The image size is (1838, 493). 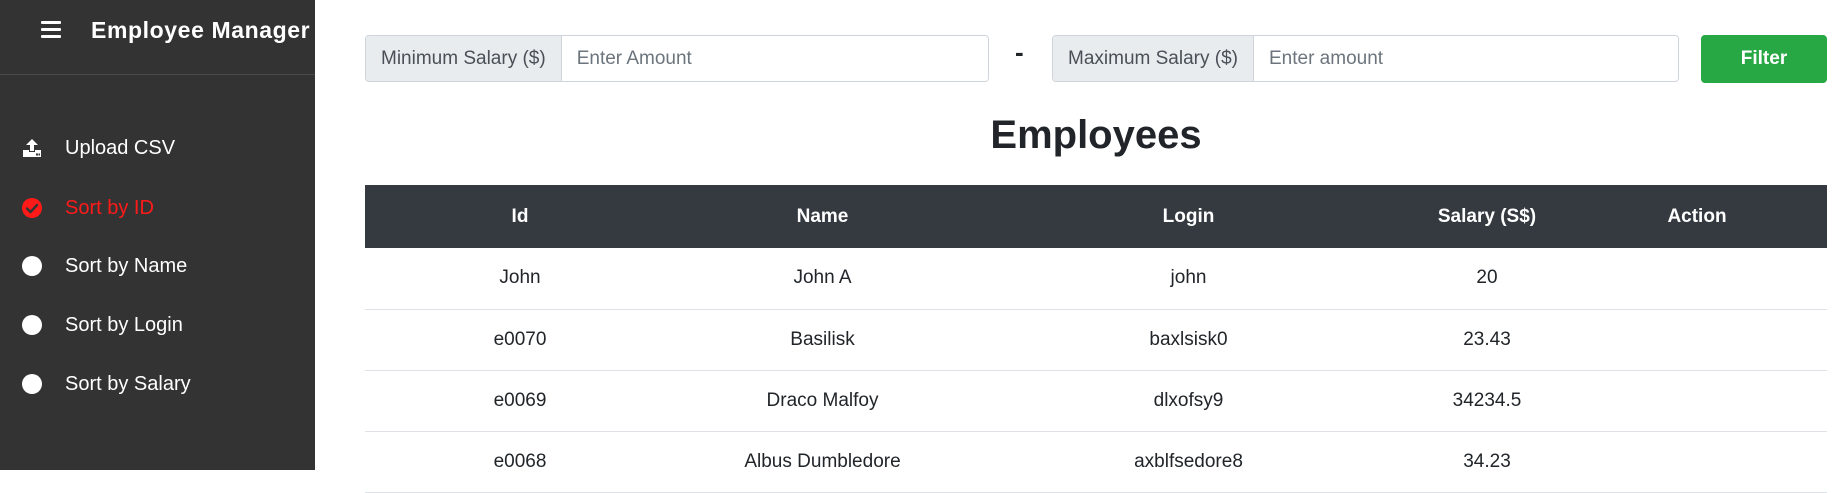 I want to click on sidebar-item-sort-by-id: Sort by ID, so click(x=157, y=208).